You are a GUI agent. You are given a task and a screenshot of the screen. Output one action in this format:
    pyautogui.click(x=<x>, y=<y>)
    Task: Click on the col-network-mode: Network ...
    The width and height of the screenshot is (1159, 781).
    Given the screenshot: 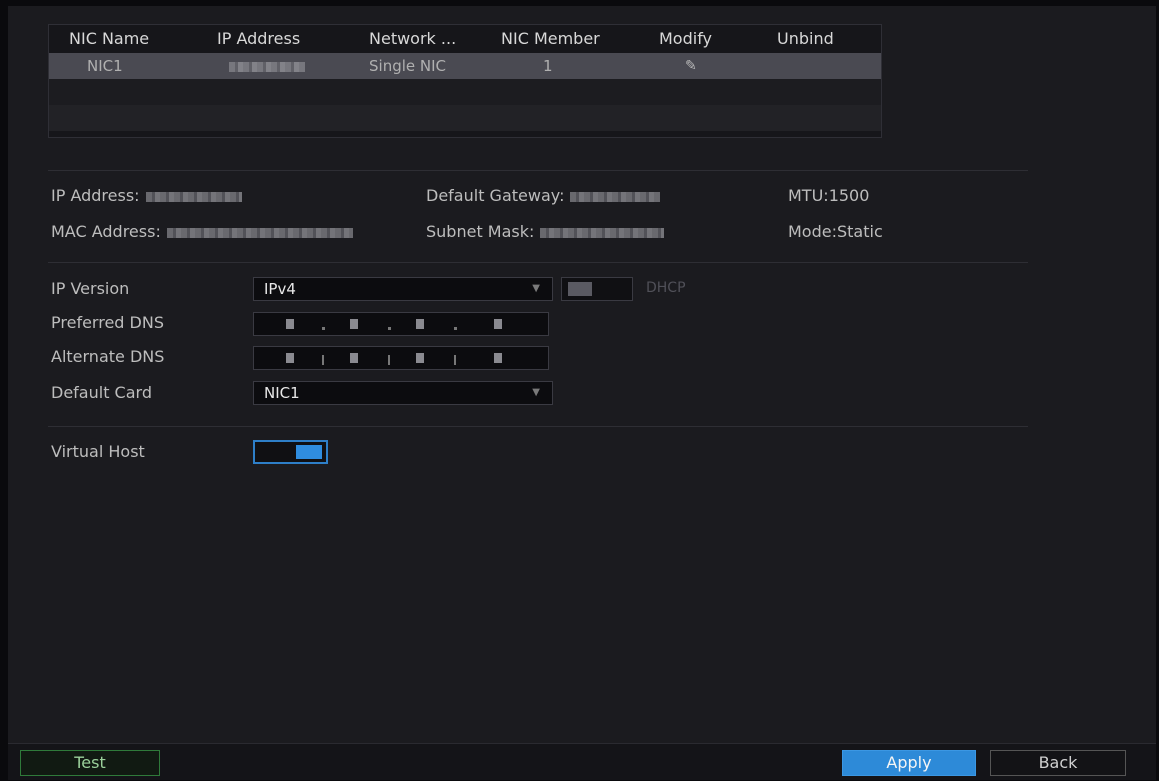 What is the action you would take?
    pyautogui.click(x=413, y=38)
    